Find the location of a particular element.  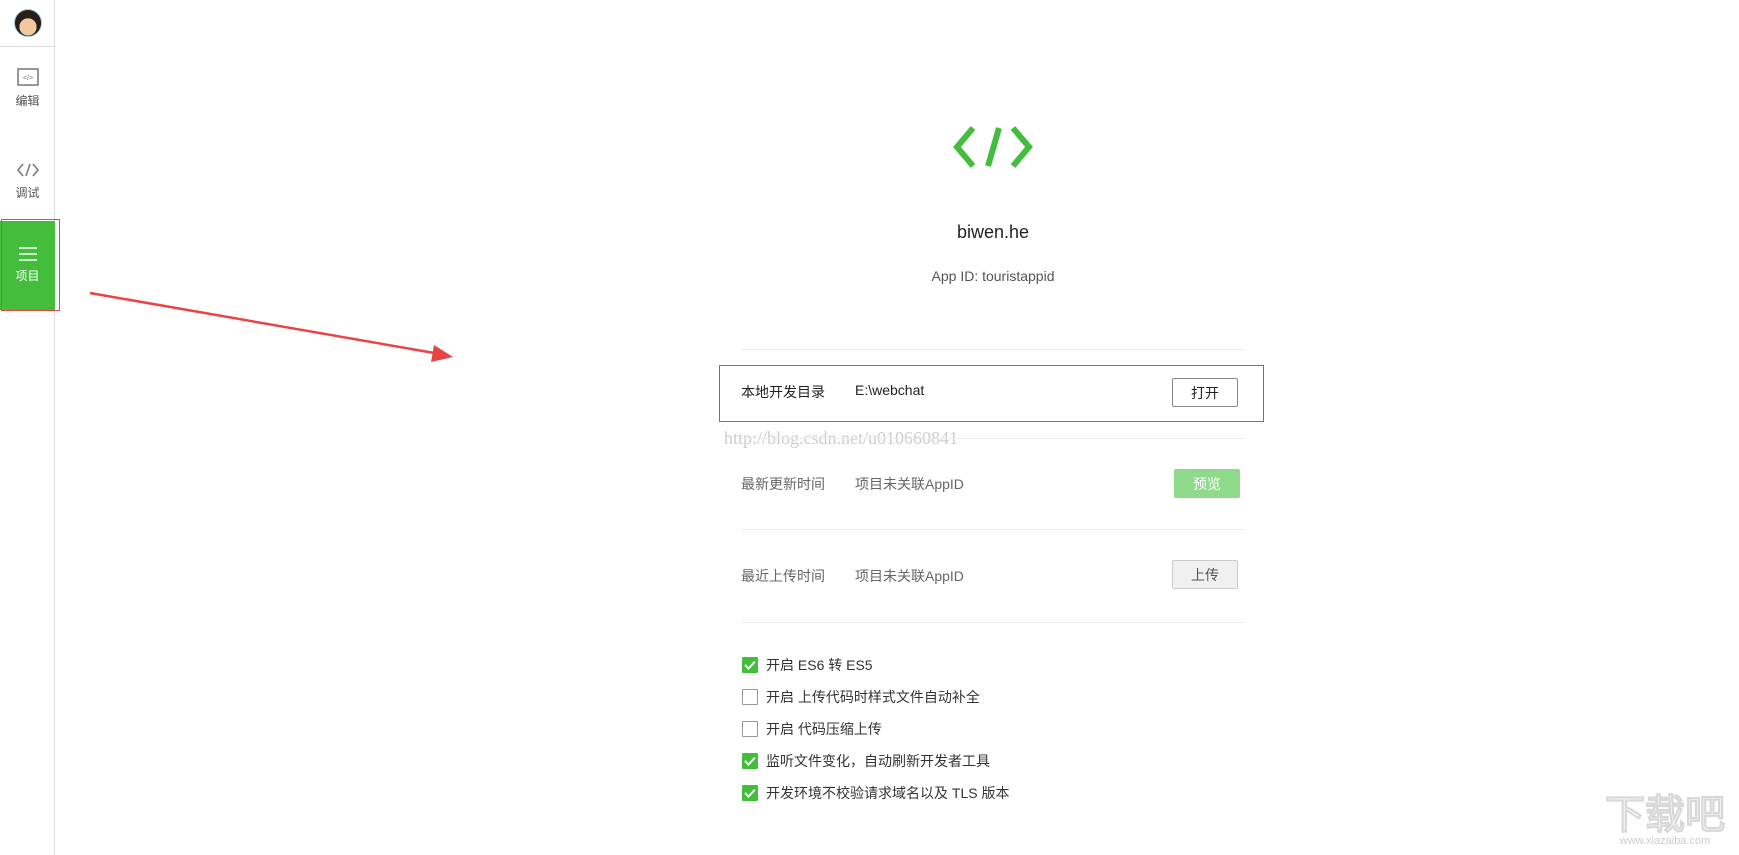

app-id: App ID: touristappid is located at coordinates (993, 276).